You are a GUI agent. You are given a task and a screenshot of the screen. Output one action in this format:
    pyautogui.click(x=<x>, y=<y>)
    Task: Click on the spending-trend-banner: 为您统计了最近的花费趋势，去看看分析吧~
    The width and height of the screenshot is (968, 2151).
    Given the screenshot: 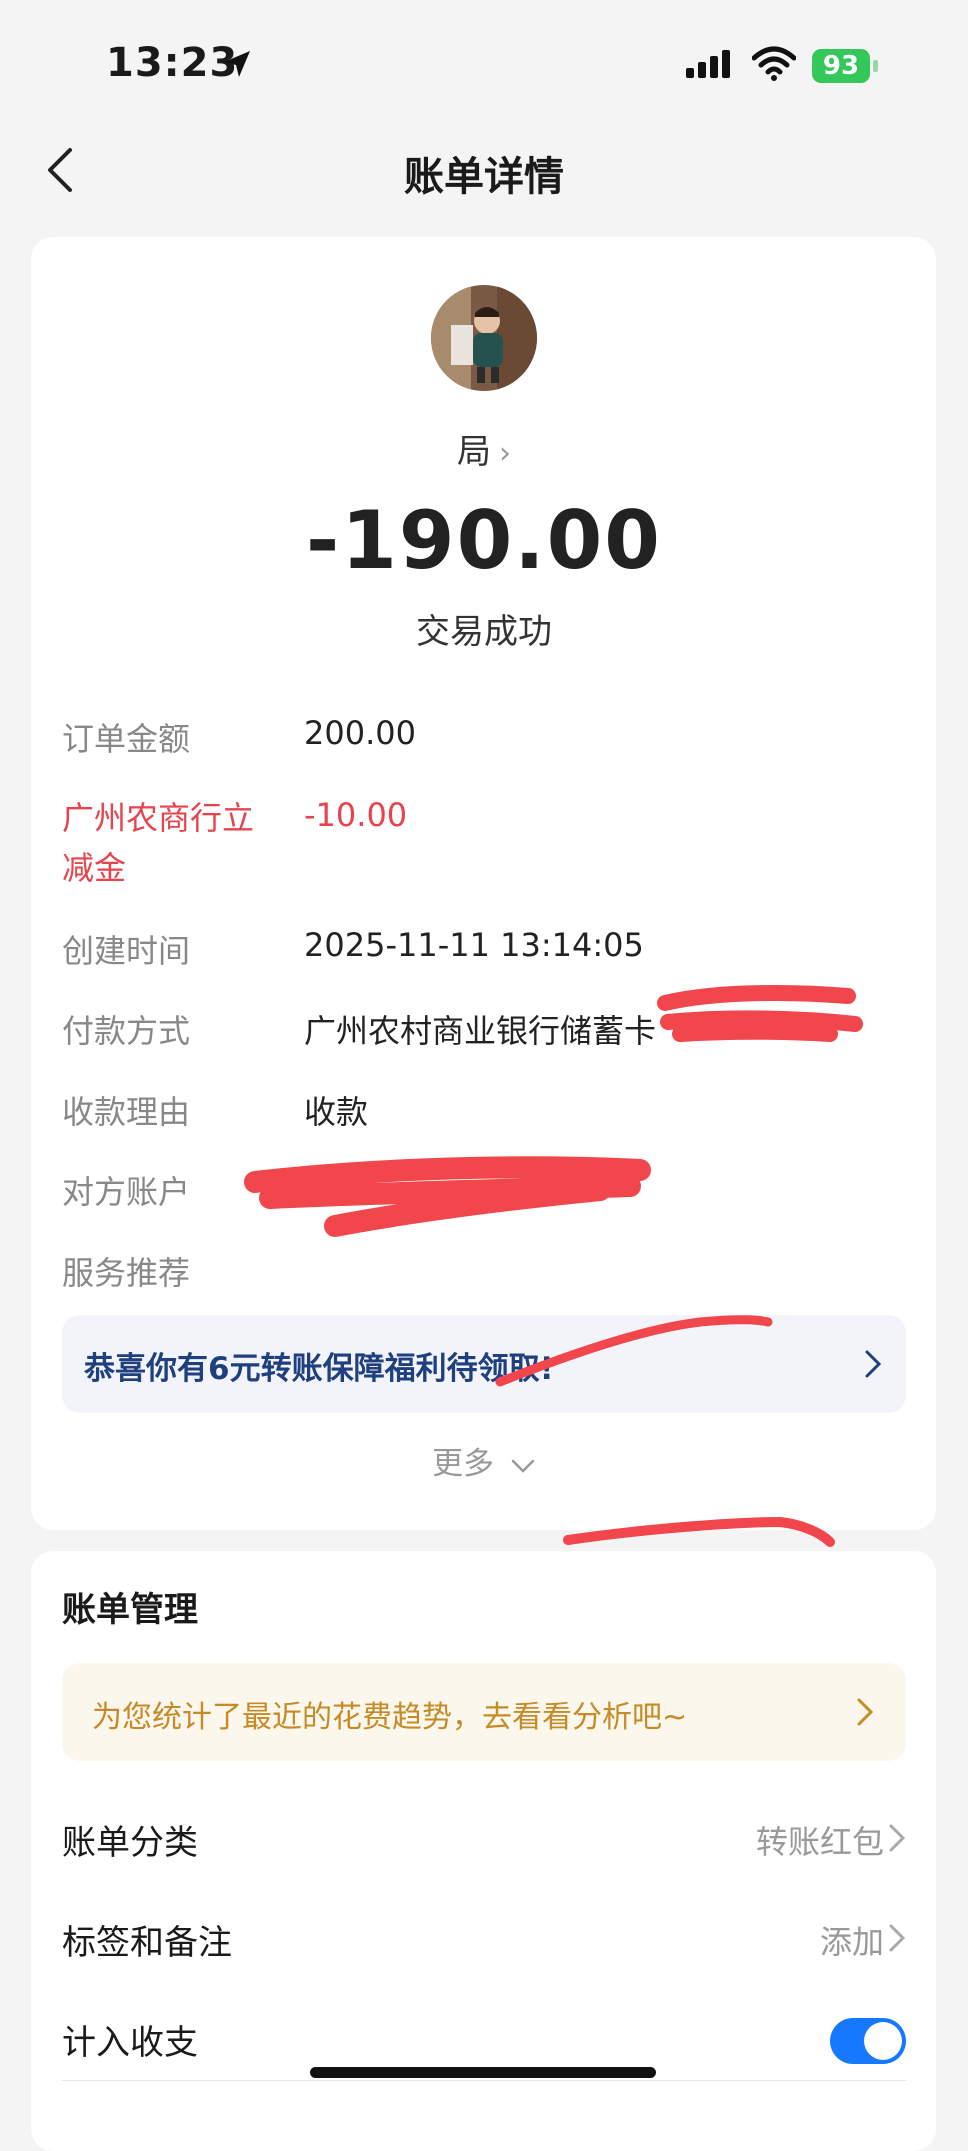 What is the action you would take?
    pyautogui.click(x=484, y=1712)
    